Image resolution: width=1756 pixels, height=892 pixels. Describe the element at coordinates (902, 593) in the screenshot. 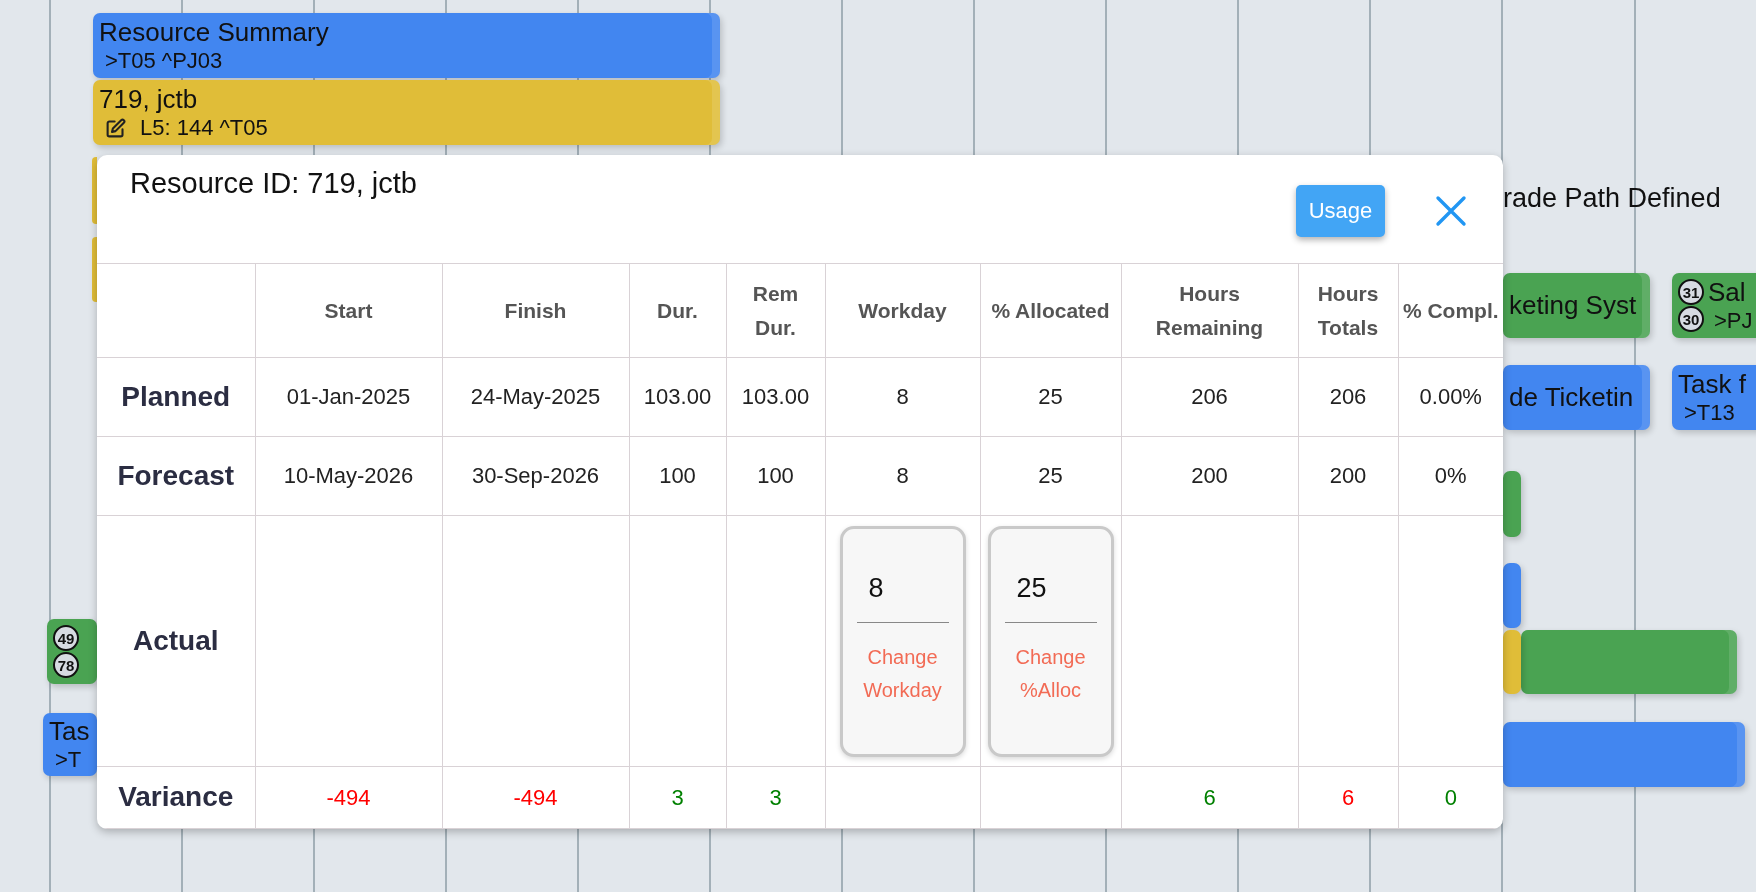

I see `input-field: 8` at that location.